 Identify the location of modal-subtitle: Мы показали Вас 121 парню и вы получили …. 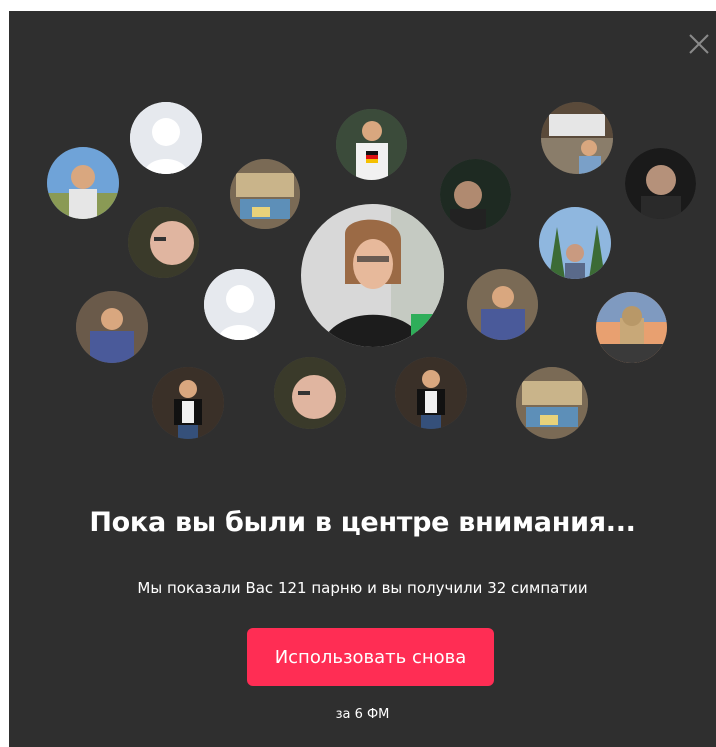
(362, 588).